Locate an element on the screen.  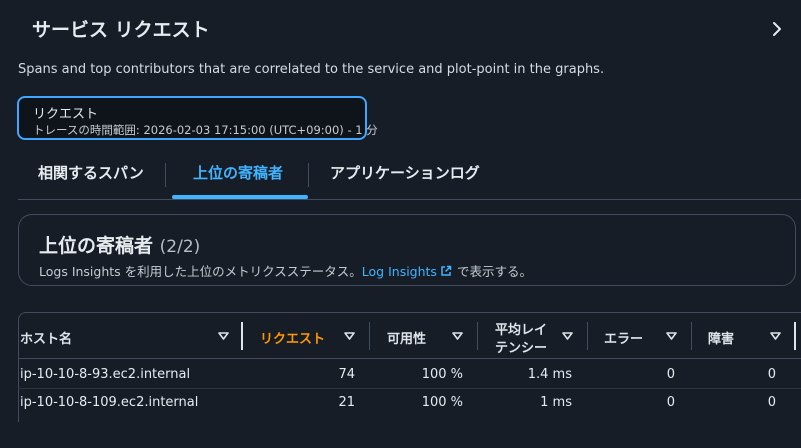
contributors-title: 上位の寄稿者 (2/2) is located at coordinates (119, 244).